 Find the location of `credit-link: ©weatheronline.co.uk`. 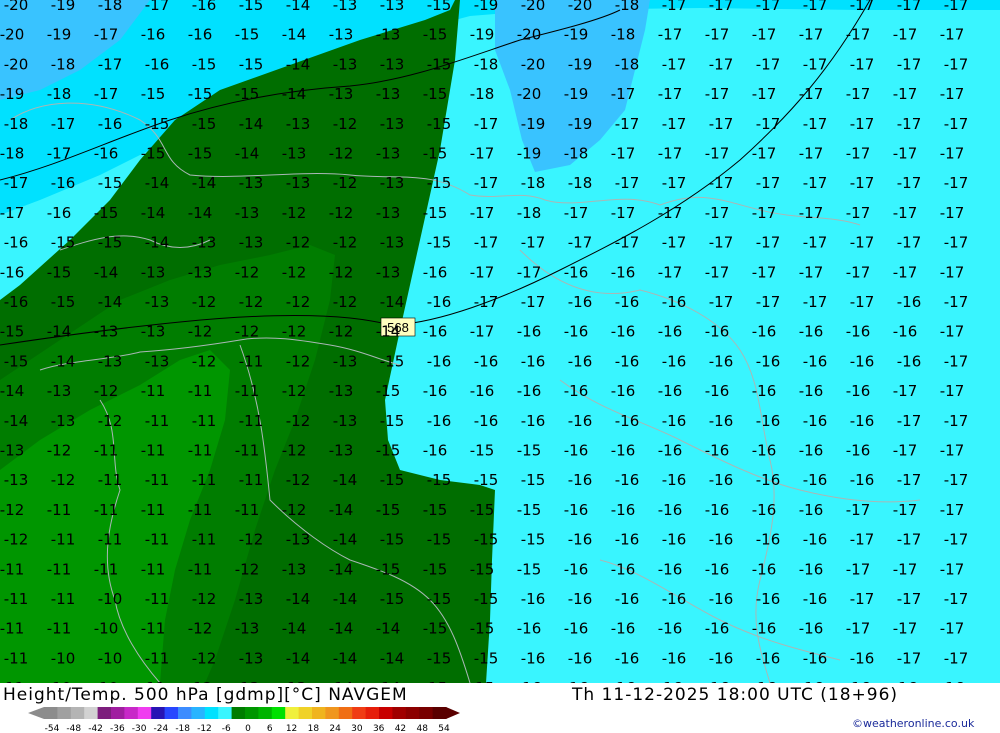

credit-link: ©weatheronline.co.uk is located at coordinates (913, 723).